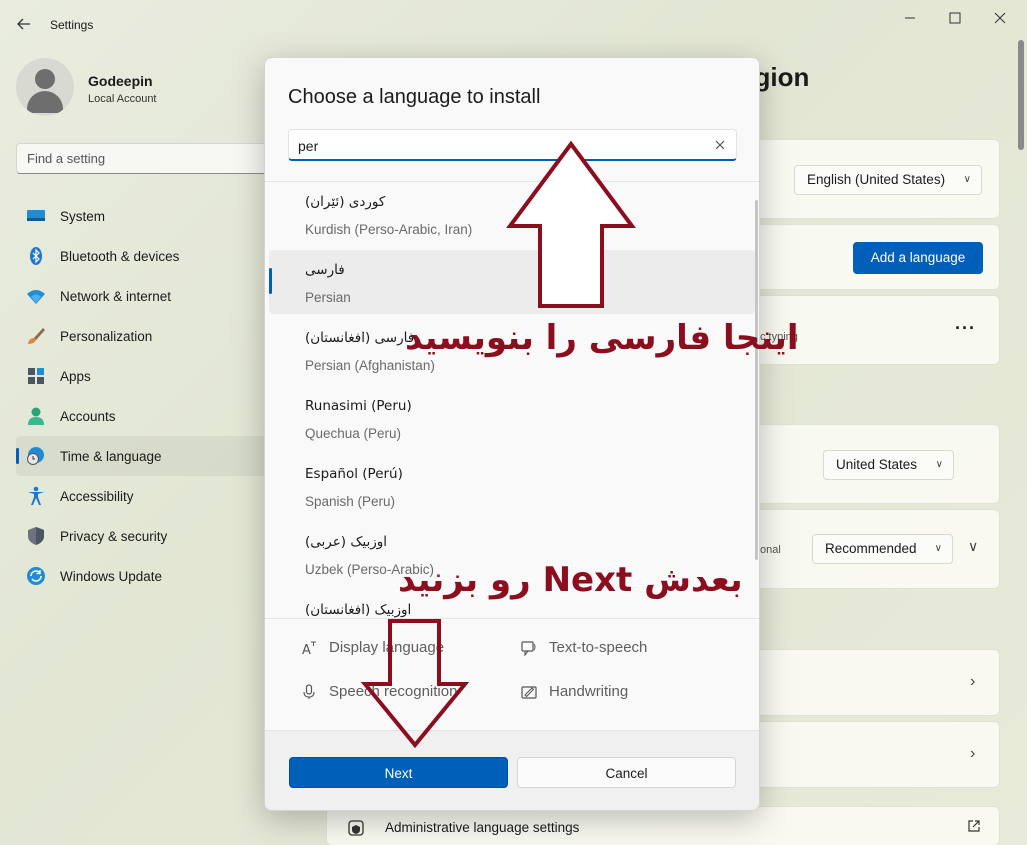 This screenshot has width=1027, height=845. Describe the element at coordinates (146, 158) in the screenshot. I see `find-setting-input: Find a setting` at that location.